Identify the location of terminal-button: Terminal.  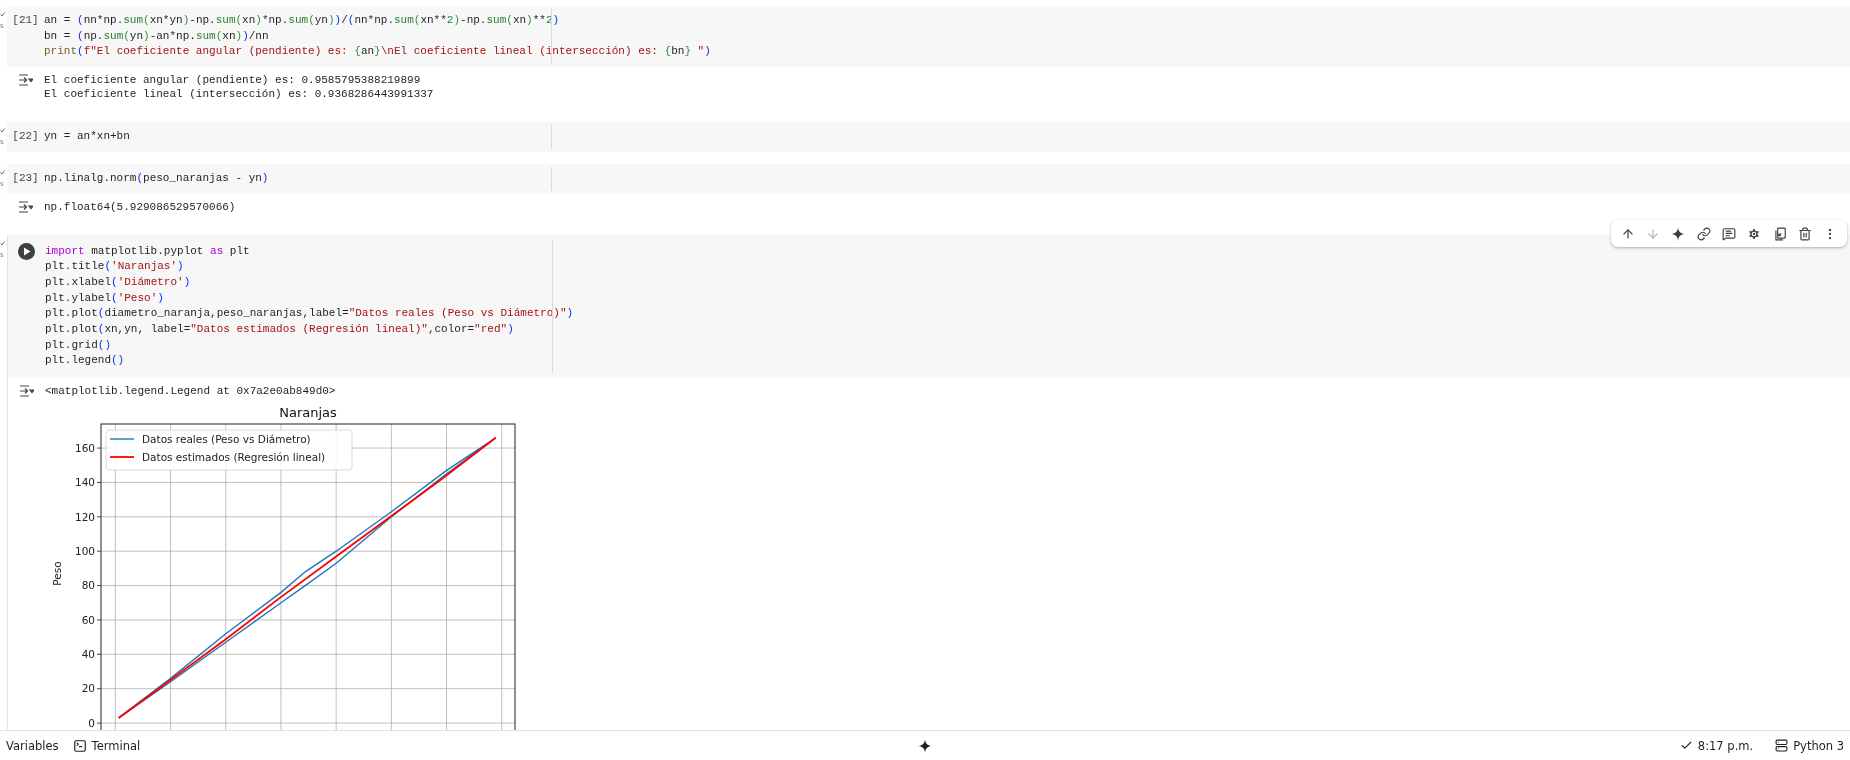
(106, 745).